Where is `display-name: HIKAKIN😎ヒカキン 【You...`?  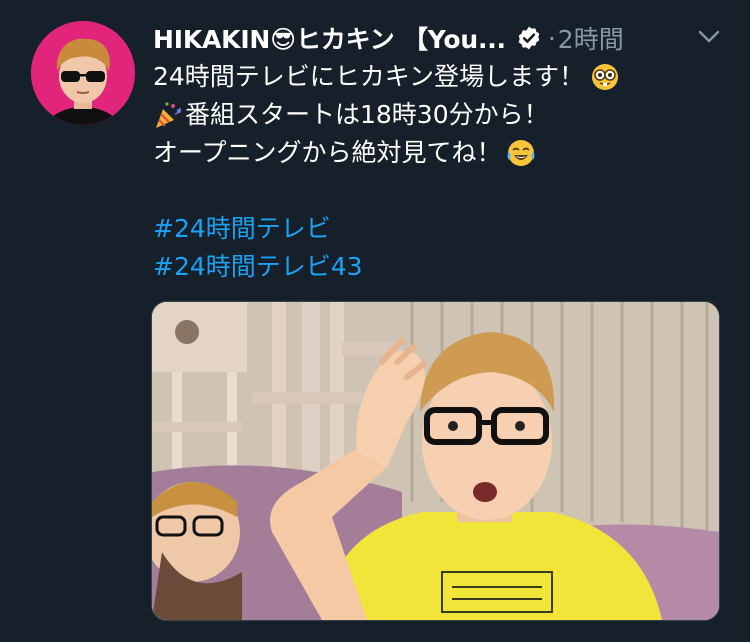
display-name: HIKAKIN😎ヒカキン 【You... is located at coordinates (329, 38).